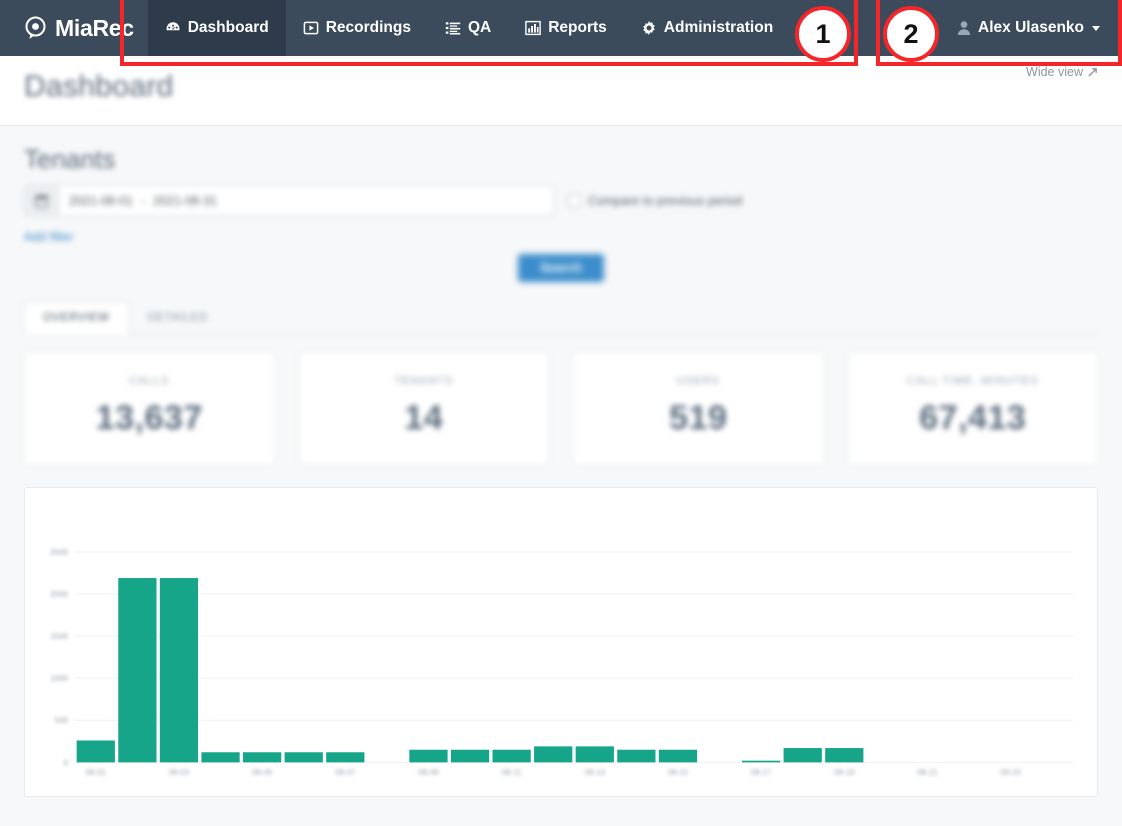  Describe the element at coordinates (149, 418) in the screenshot. I see `stat-card-value: 13,637` at that location.